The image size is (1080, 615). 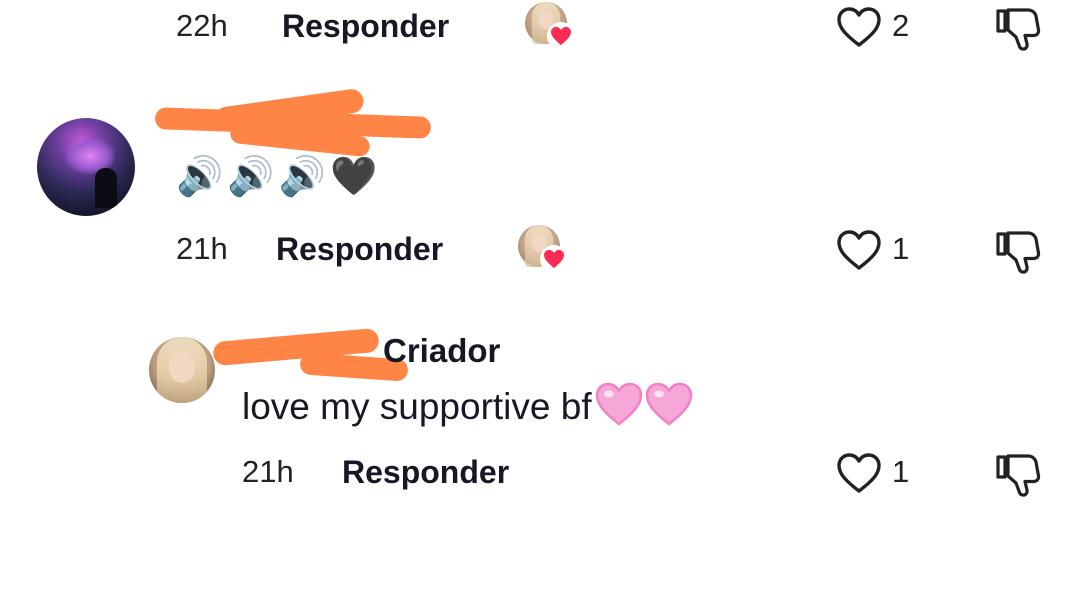 I want to click on avatar-face, so click(x=182, y=367).